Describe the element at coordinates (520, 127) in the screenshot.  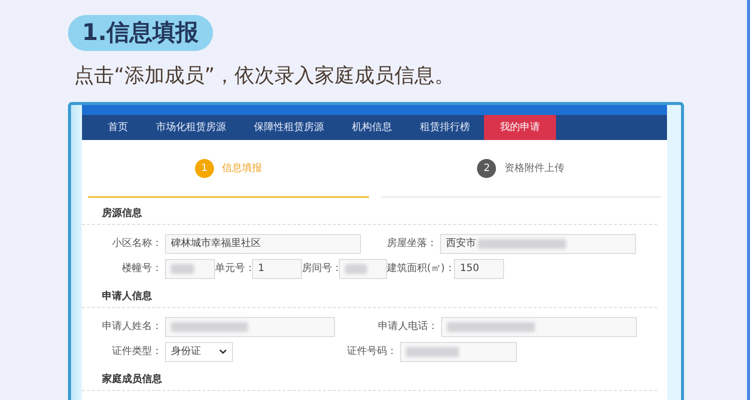
I see `nav-tab: 我的申请` at that location.